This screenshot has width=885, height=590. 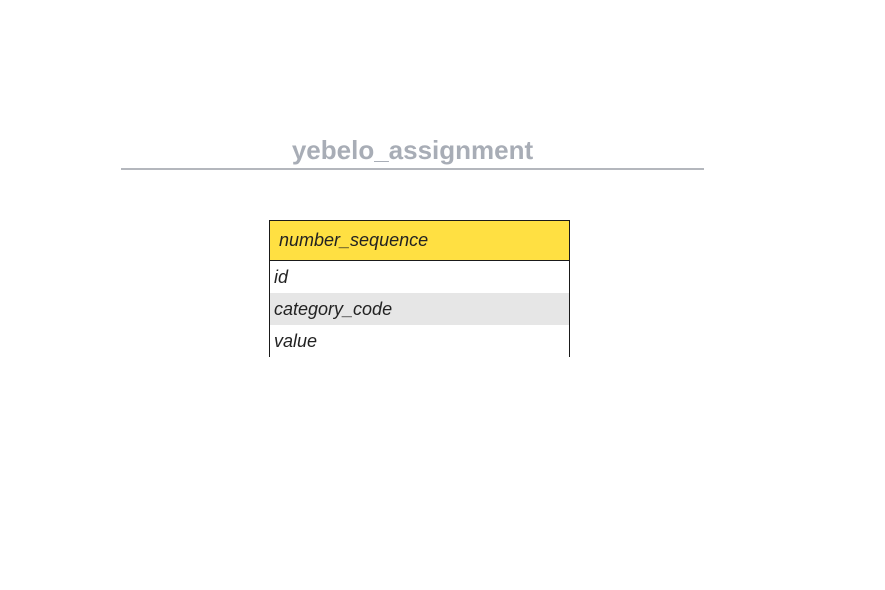 I want to click on entity-table-number-sequence: number_sequence id category_code value, so click(x=419, y=288).